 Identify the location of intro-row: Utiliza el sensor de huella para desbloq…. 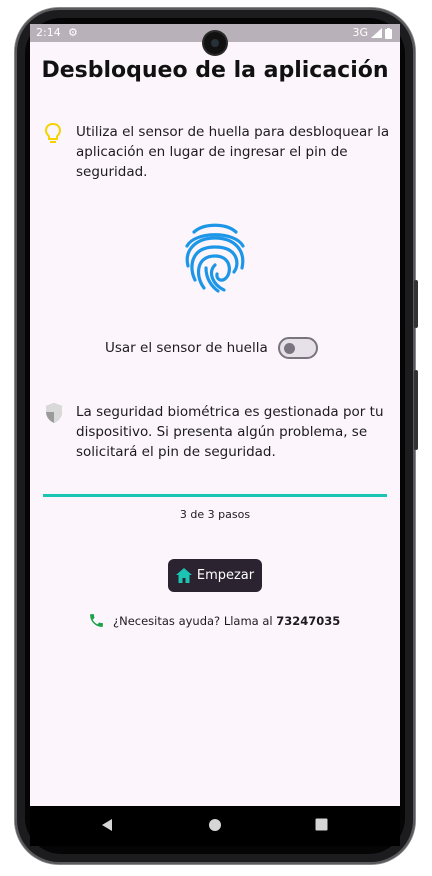
(217, 152).